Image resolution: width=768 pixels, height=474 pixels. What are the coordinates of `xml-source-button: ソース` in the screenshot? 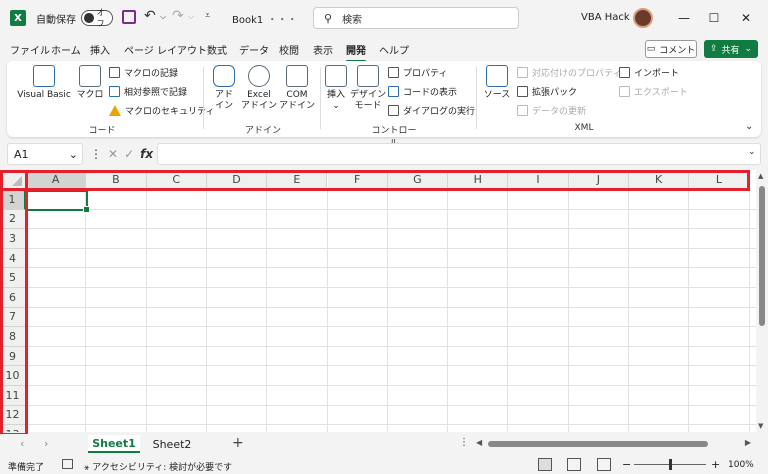 It's located at (497, 83).